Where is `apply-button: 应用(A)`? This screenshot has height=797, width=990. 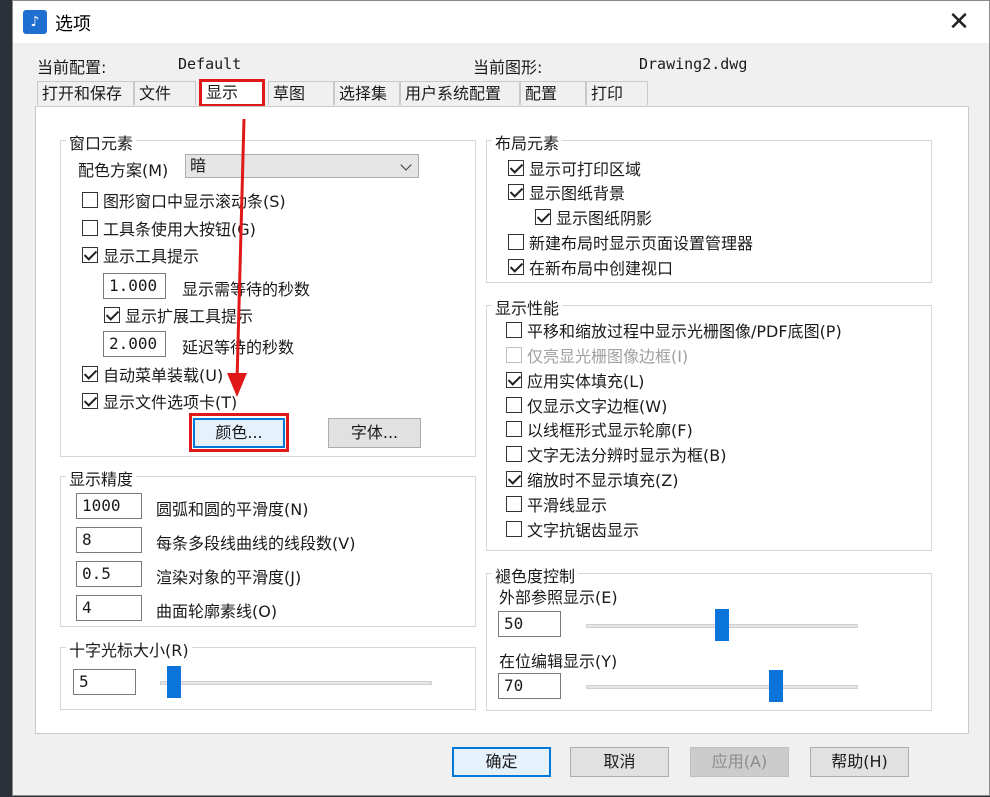 apply-button: 应用(A) is located at coordinates (739, 762).